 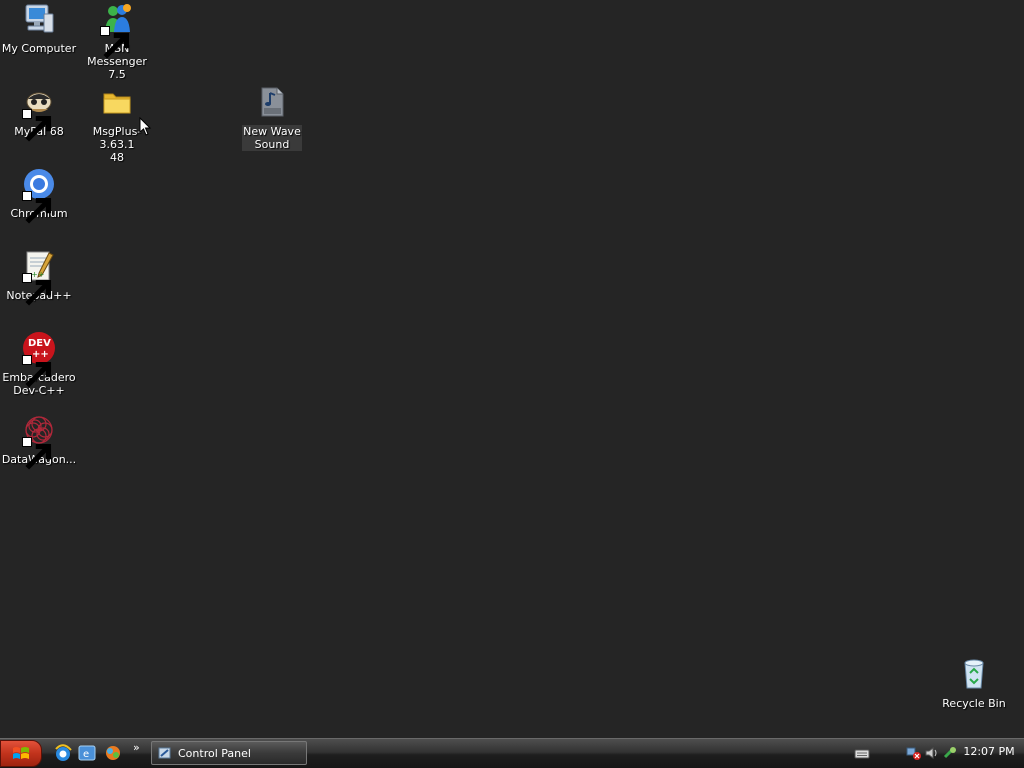 I want to click on datawagon-icon, so click(x=39, y=441).